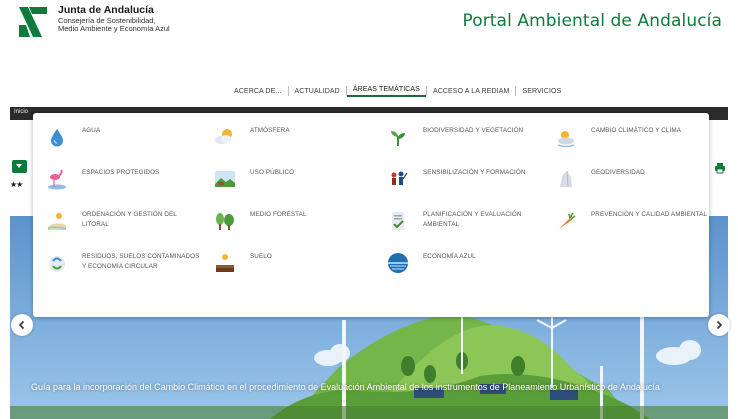 The height and width of the screenshot is (419, 738). What do you see at coordinates (21, 112) in the screenshot?
I see `breadcrumb-home: Inicio` at bounding box center [21, 112].